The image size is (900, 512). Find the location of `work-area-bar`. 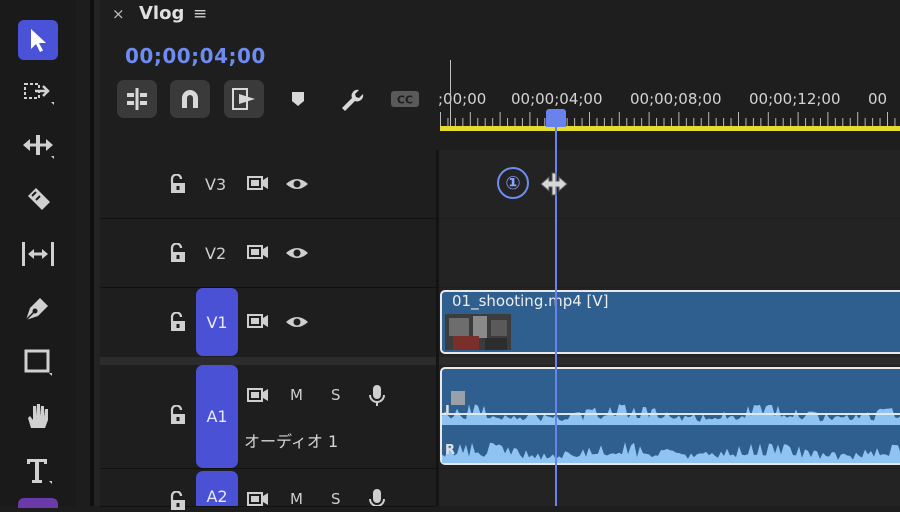

work-area-bar is located at coordinates (670, 128).